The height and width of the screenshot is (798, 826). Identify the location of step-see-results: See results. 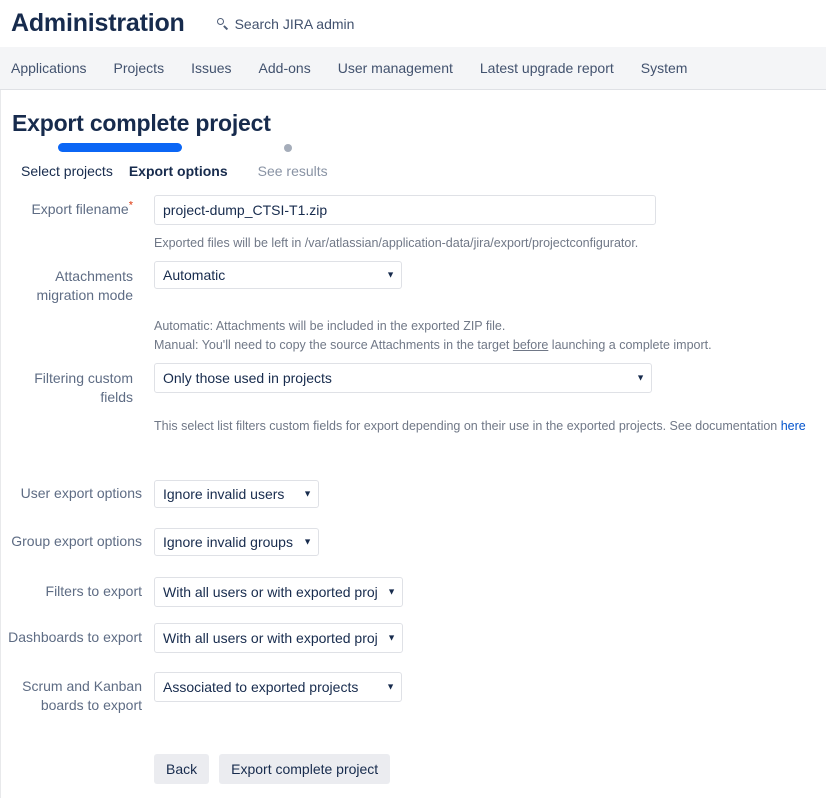
(292, 171).